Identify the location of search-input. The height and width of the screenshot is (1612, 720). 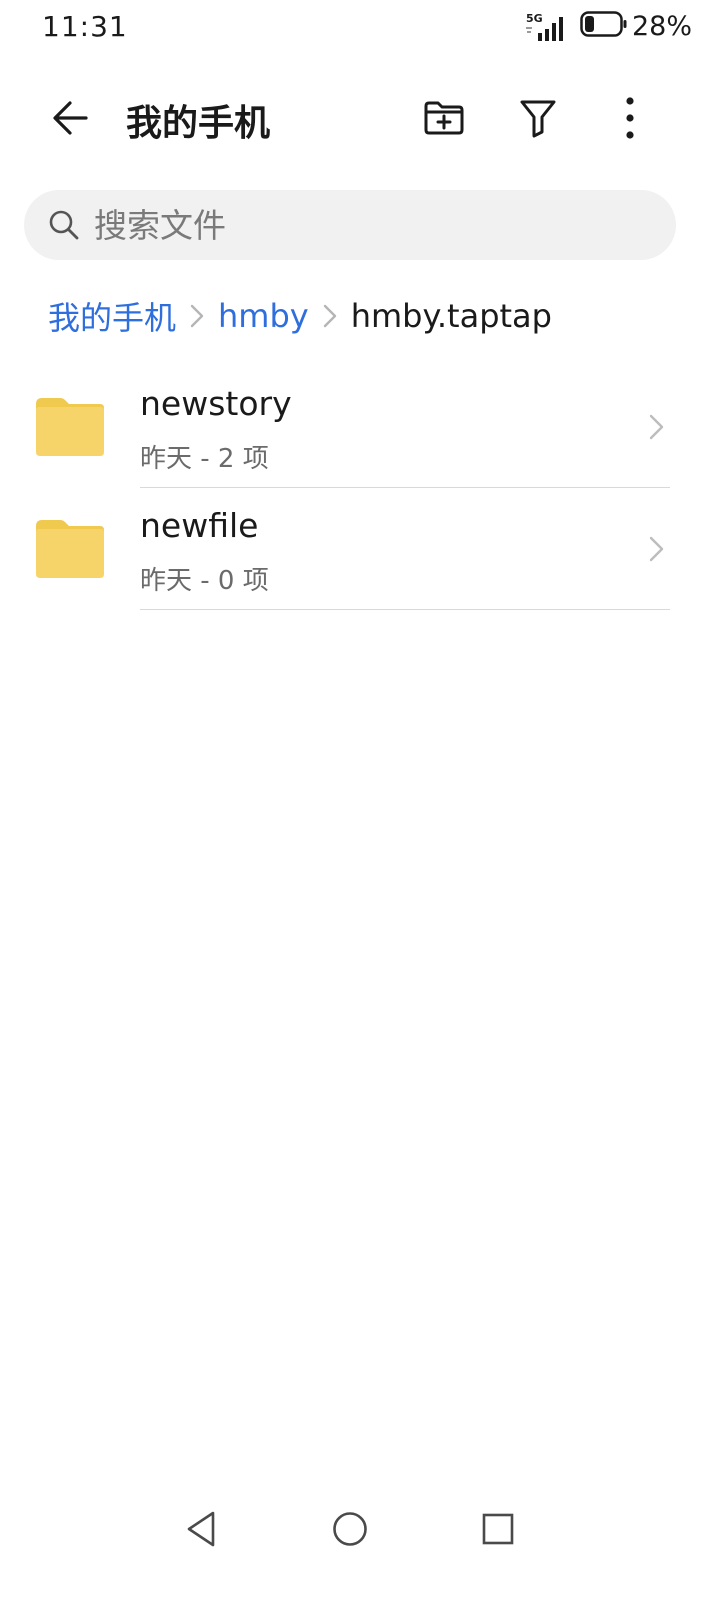
(374, 225).